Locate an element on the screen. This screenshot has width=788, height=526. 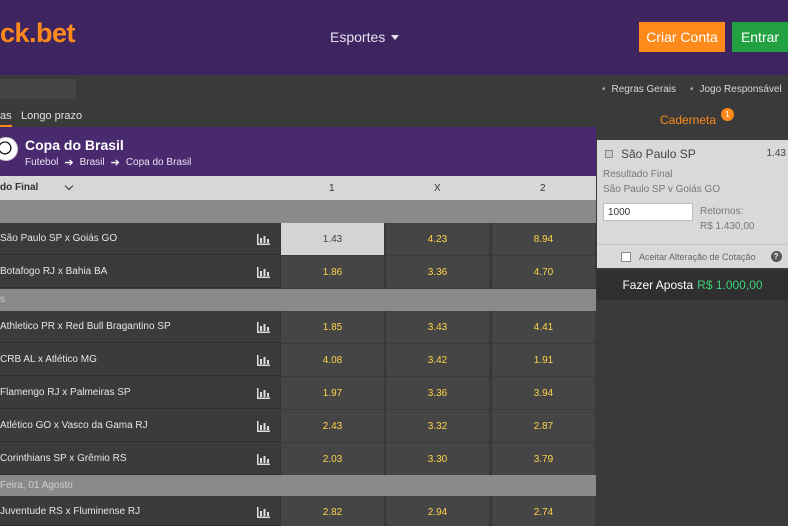
match-teams: Atlético GO x Vasco da Gama RJ is located at coordinates (74, 425).